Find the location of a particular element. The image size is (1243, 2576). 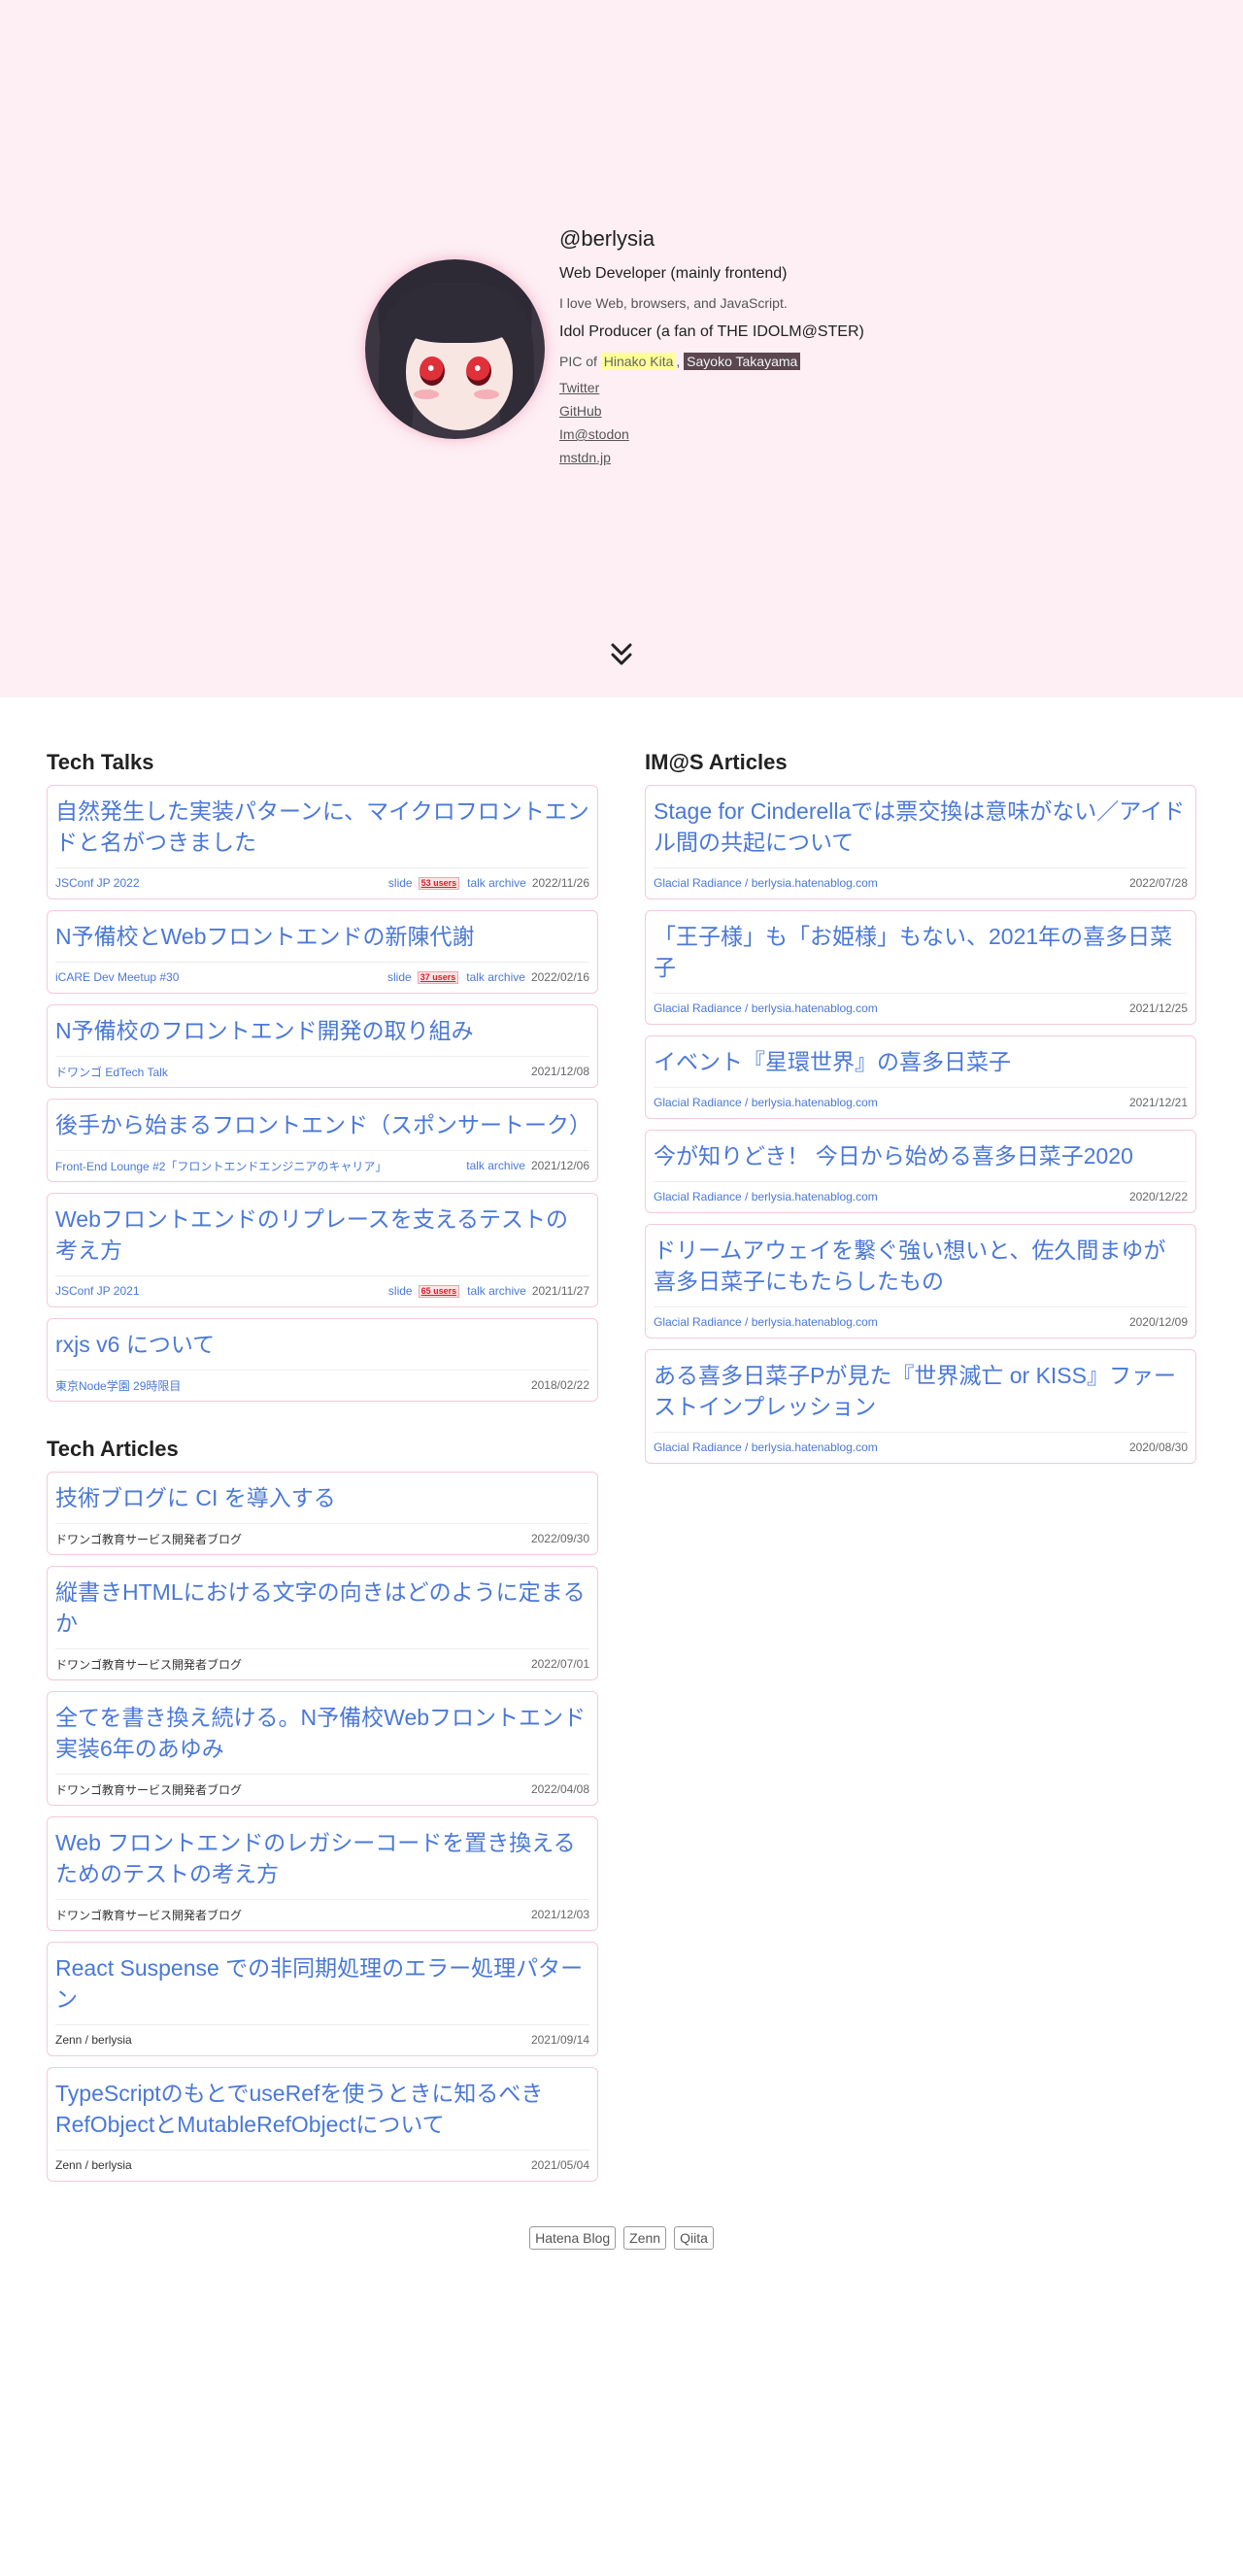

card-title-link: 縦書きHTMLにおける文字の向きはどのように定まるか is located at coordinates (322, 1607).